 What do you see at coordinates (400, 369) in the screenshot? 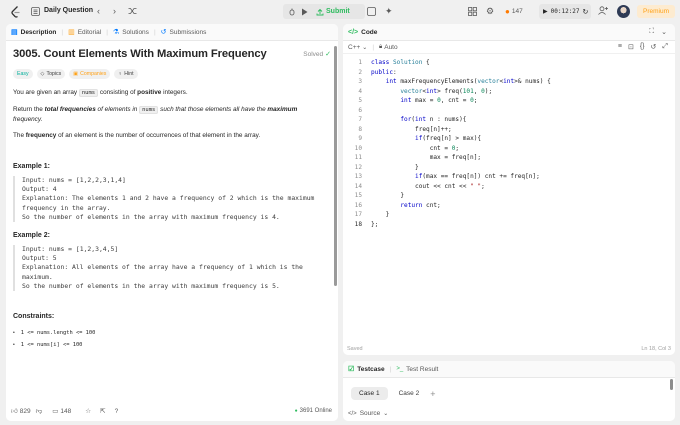
I see `terminal-icon: >_` at bounding box center [400, 369].